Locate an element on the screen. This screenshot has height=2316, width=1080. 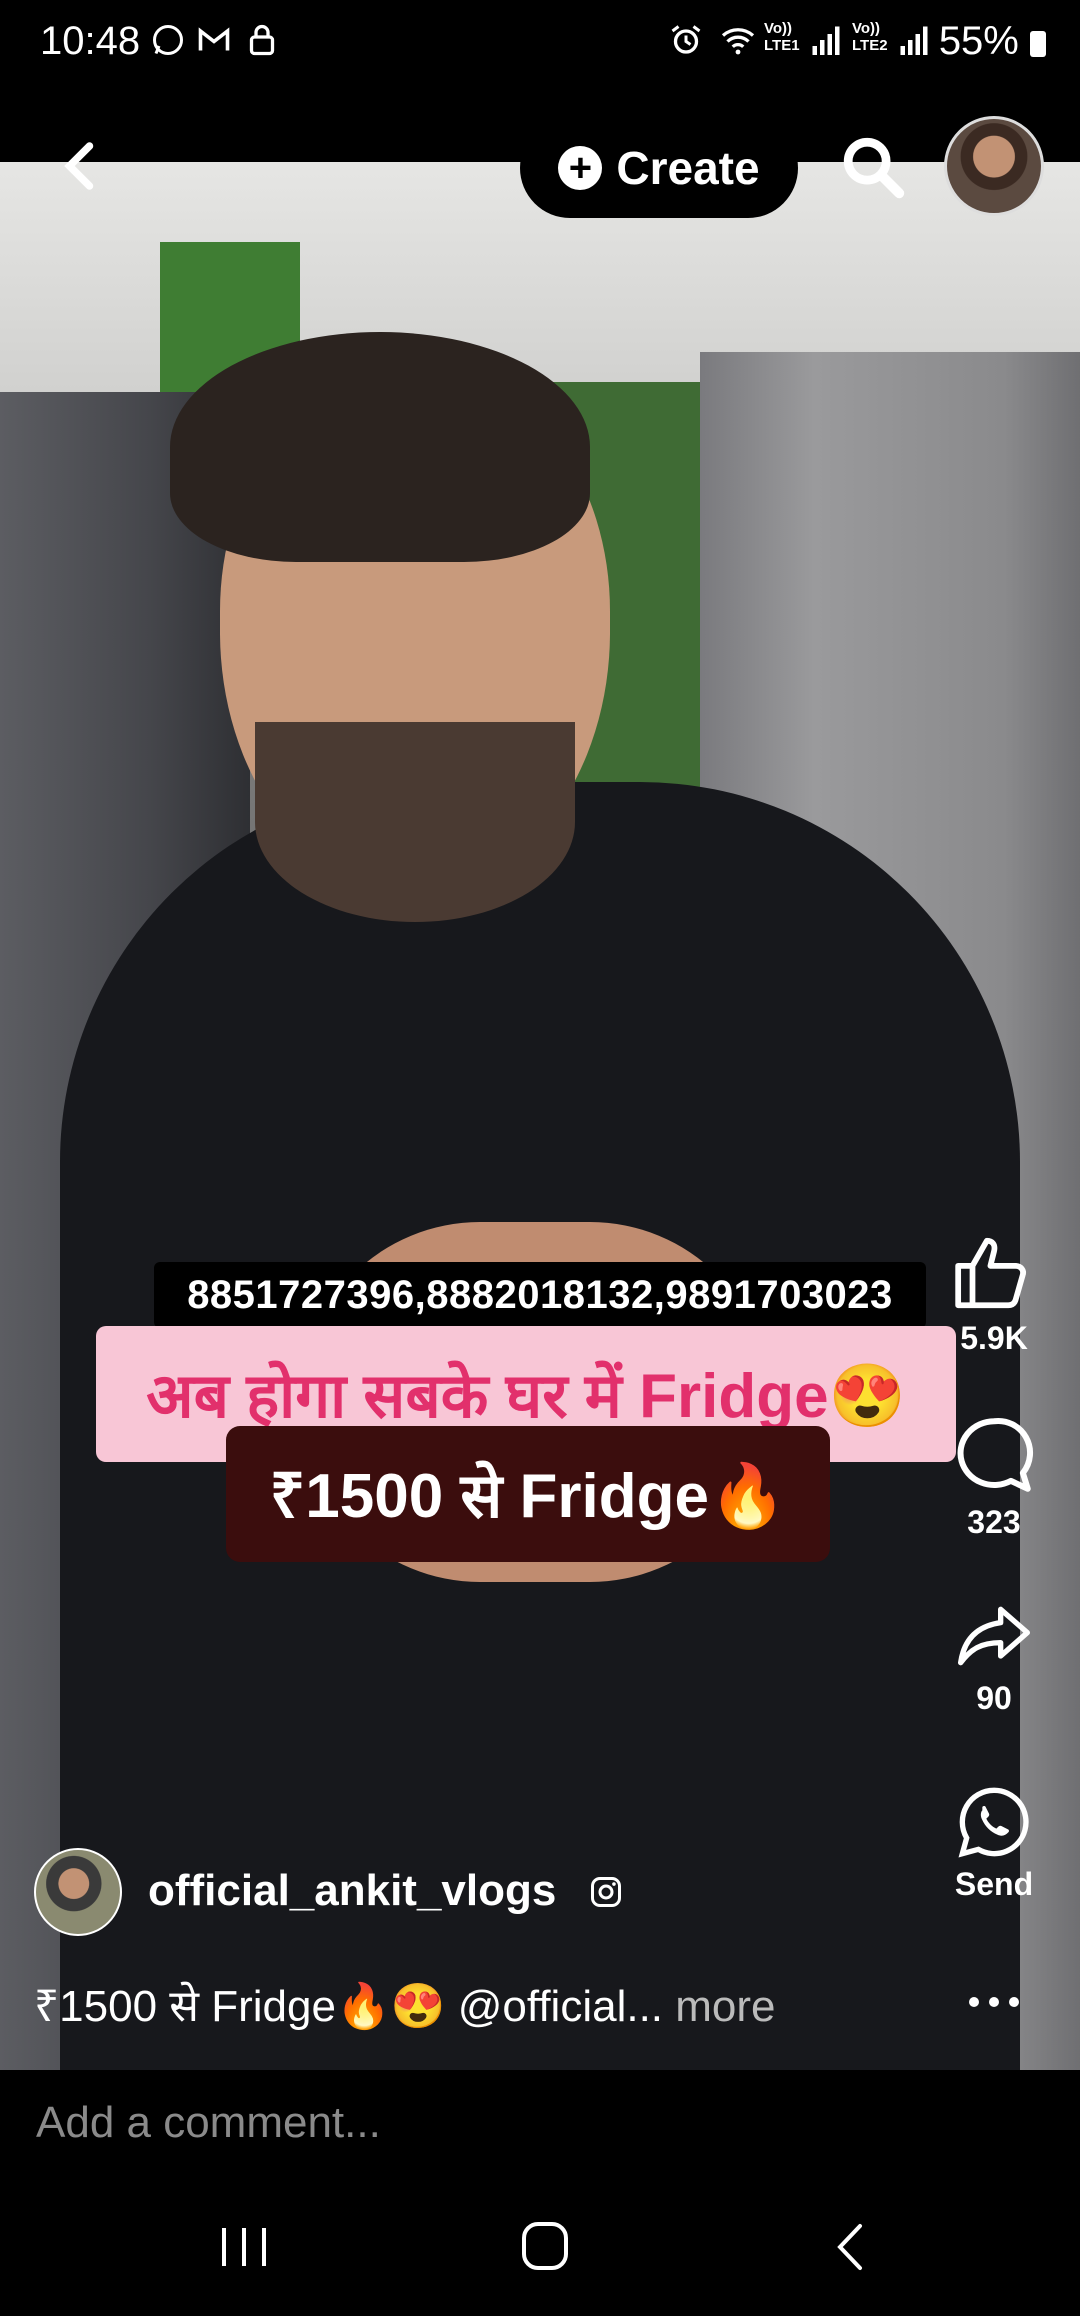
author-username: official_ankit_vlogs is located at coordinates (352, 1891).